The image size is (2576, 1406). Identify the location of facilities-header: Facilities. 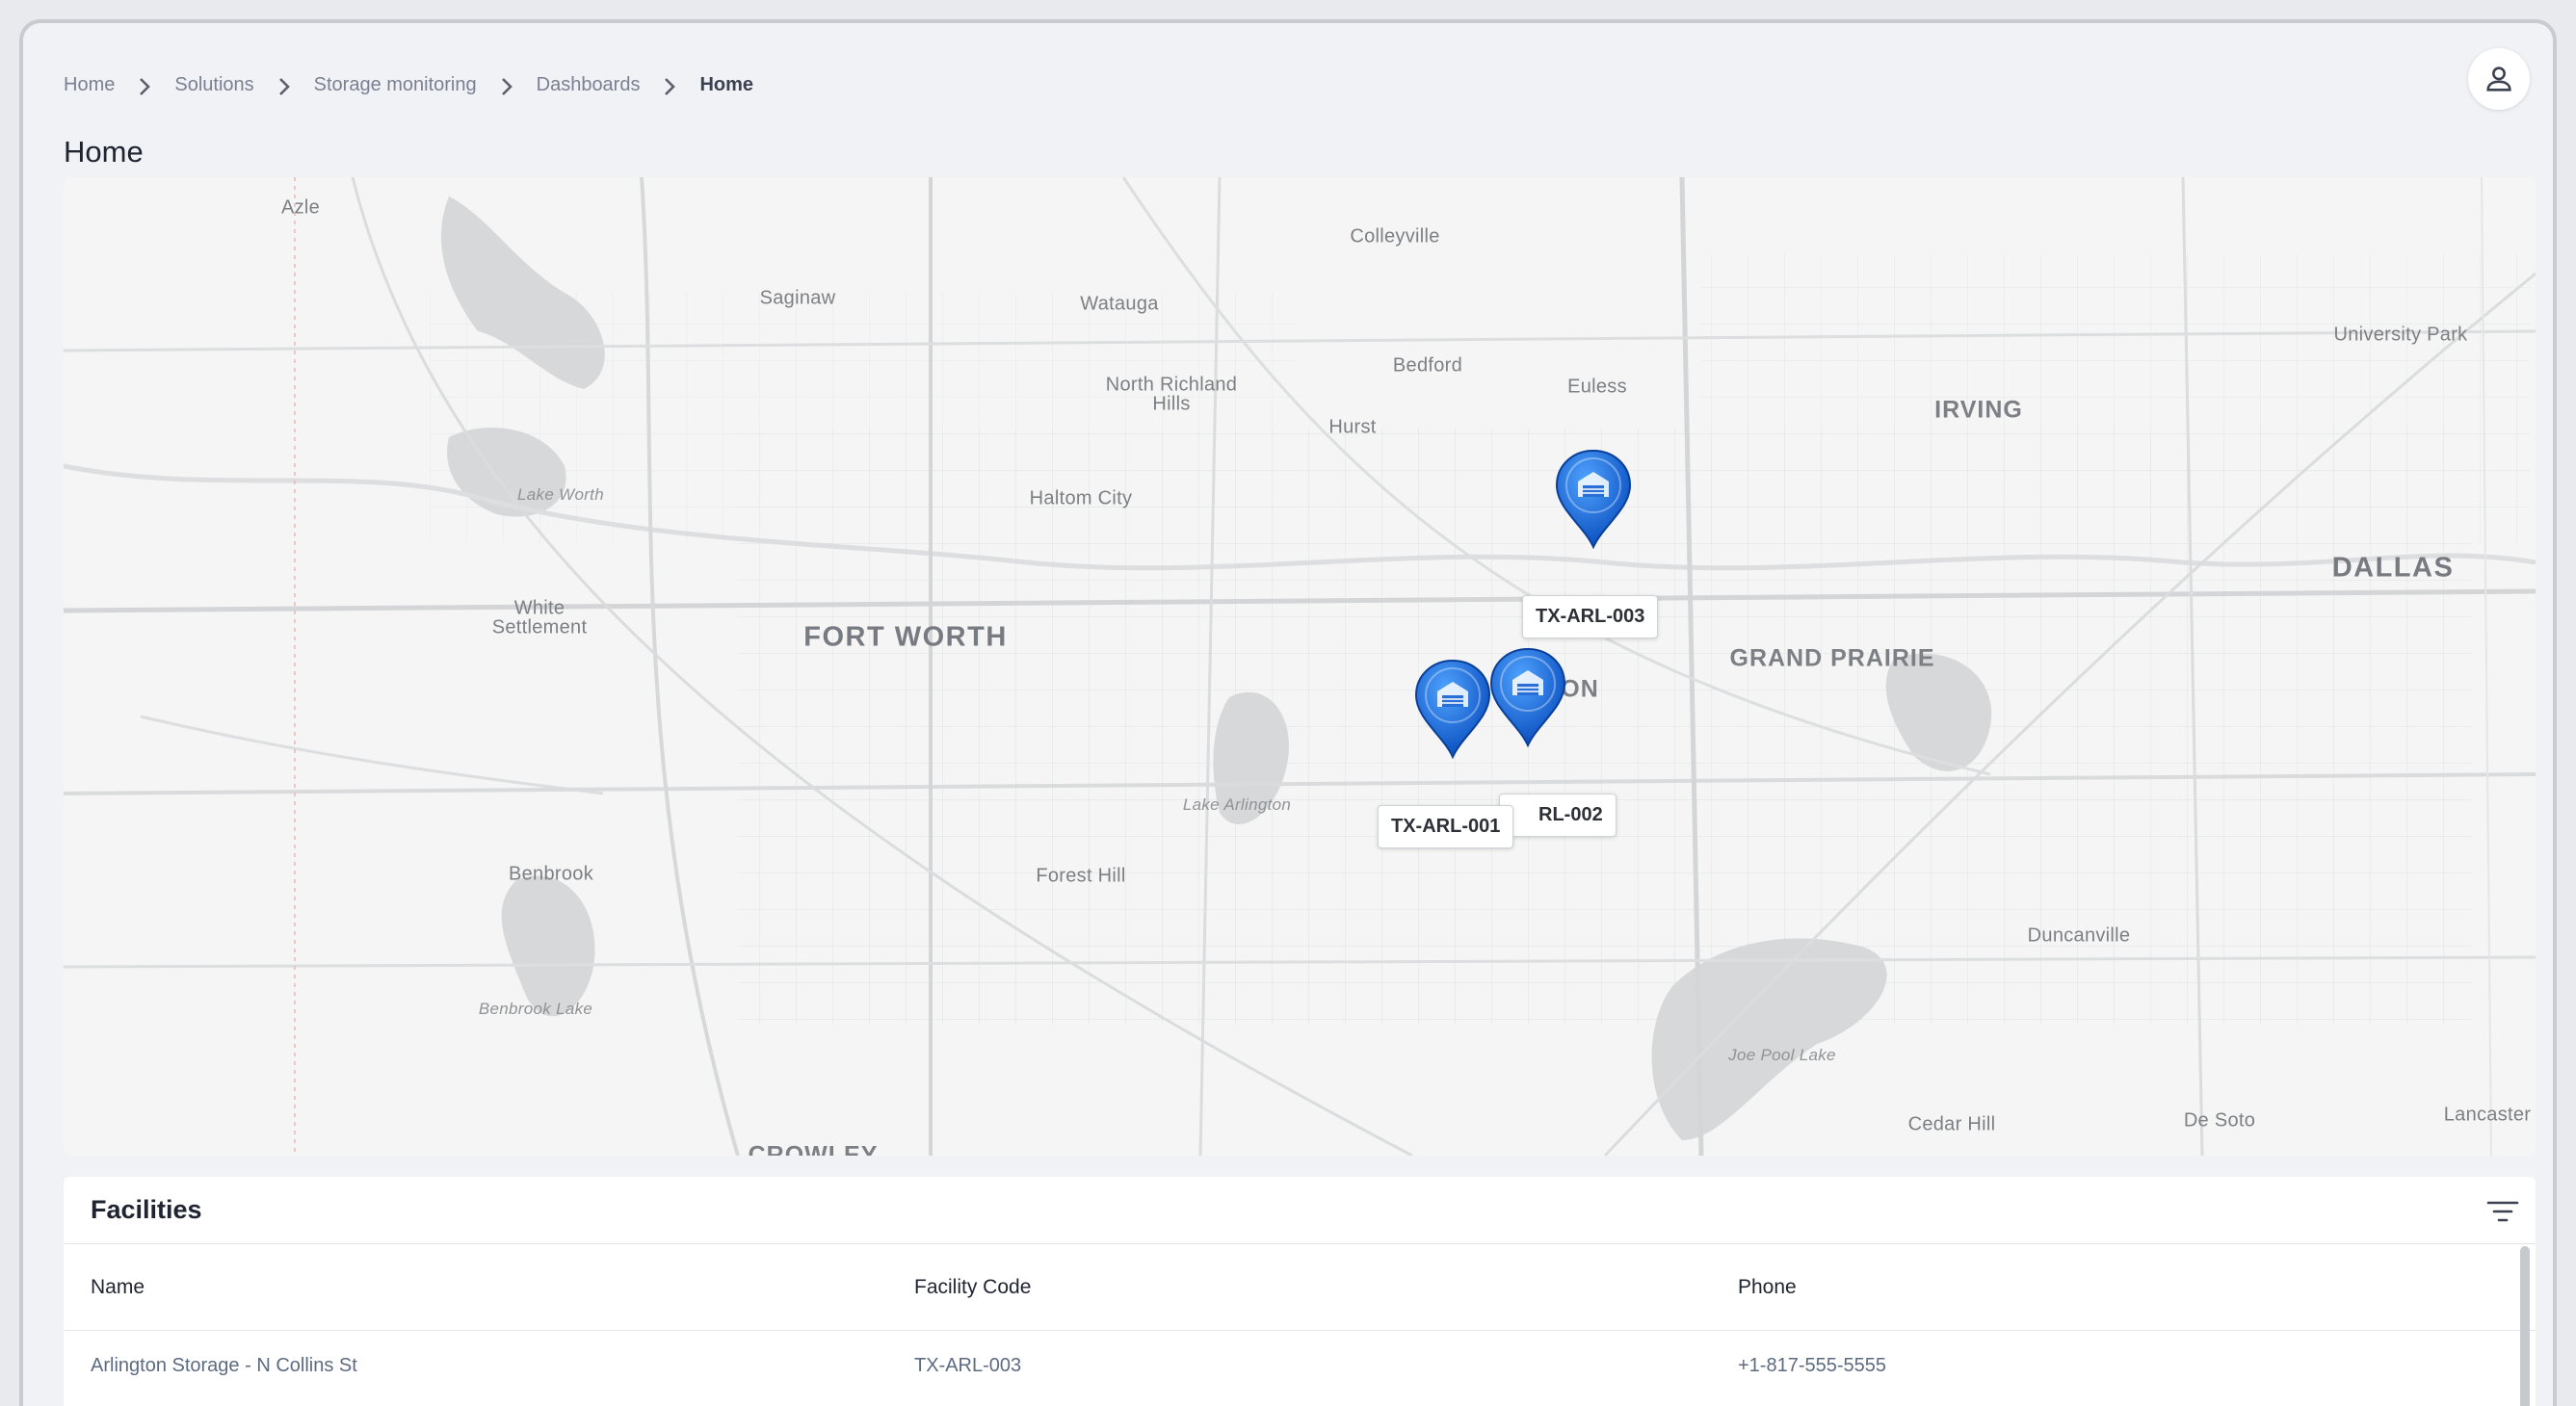
(1300, 1210).